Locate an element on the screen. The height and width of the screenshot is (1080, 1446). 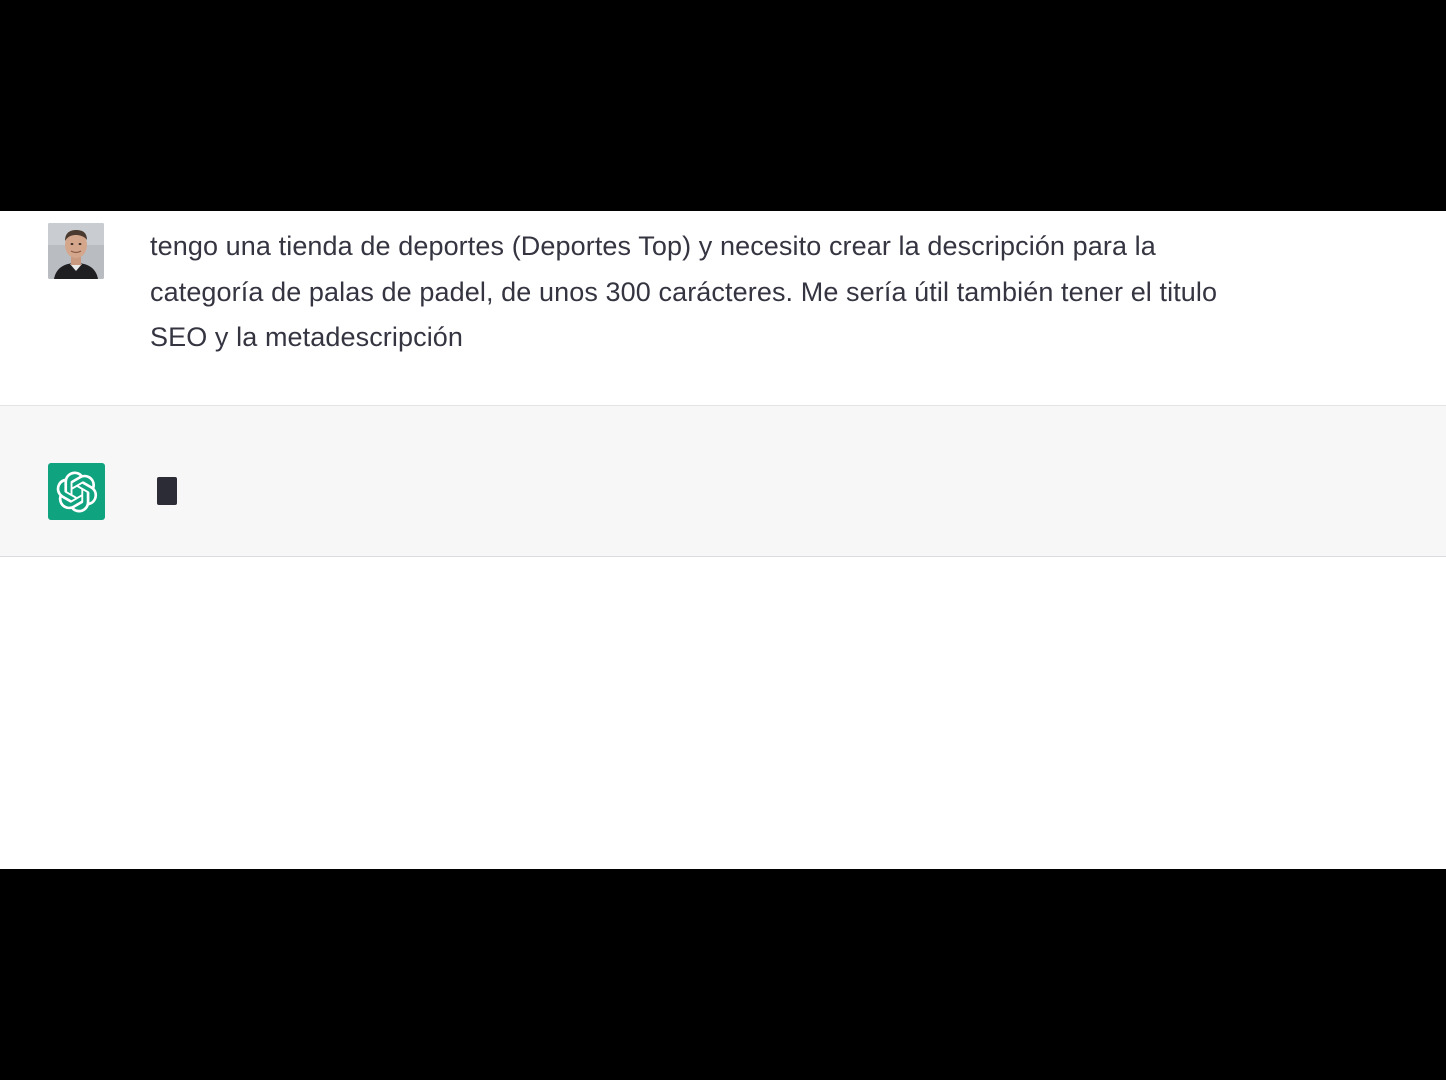
typing-cursor is located at coordinates (167, 491).